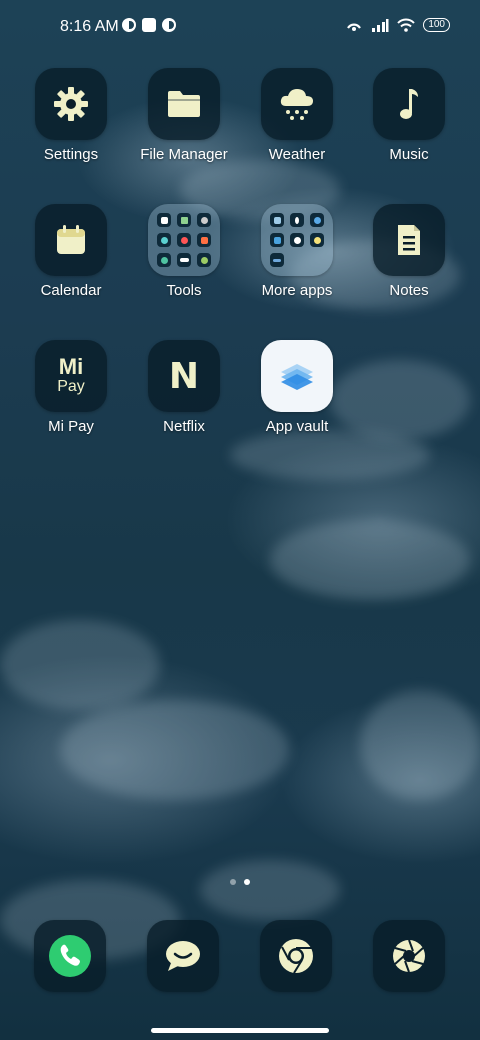 The image size is (480, 1040). I want to click on camera-icon, so click(409, 956).